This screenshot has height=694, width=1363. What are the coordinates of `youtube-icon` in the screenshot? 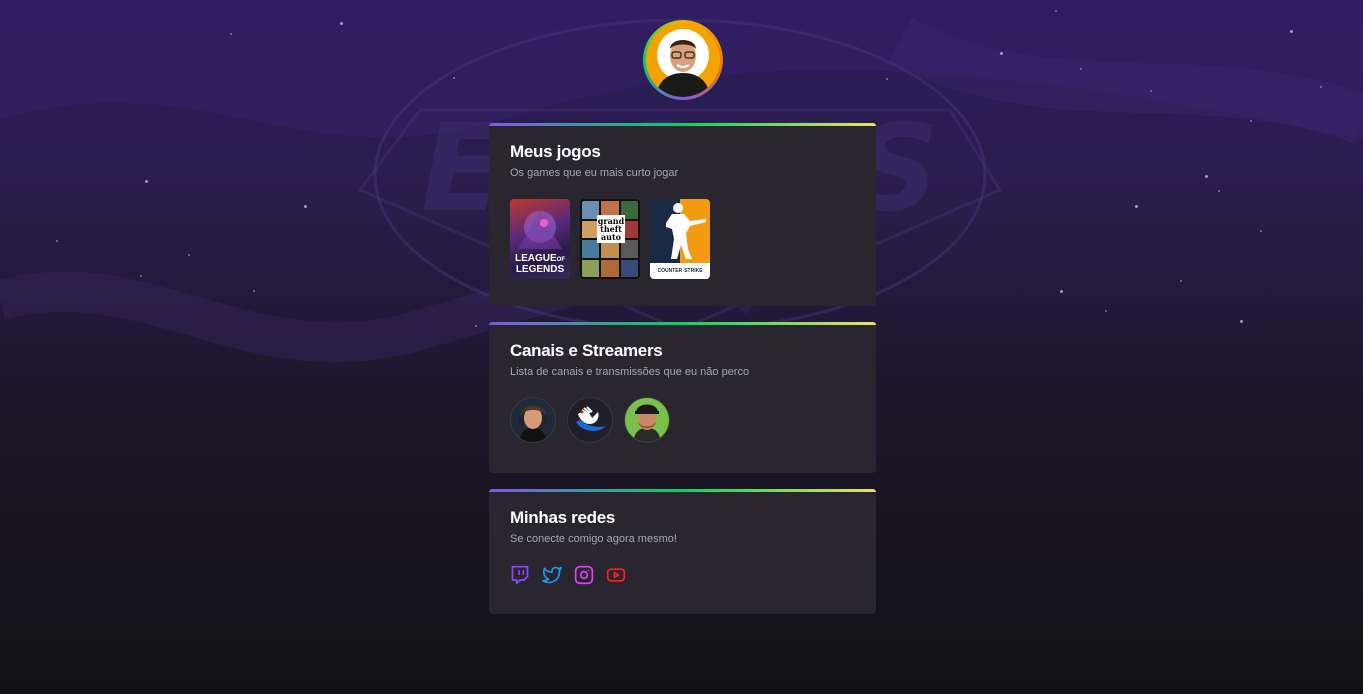 It's located at (616, 575).